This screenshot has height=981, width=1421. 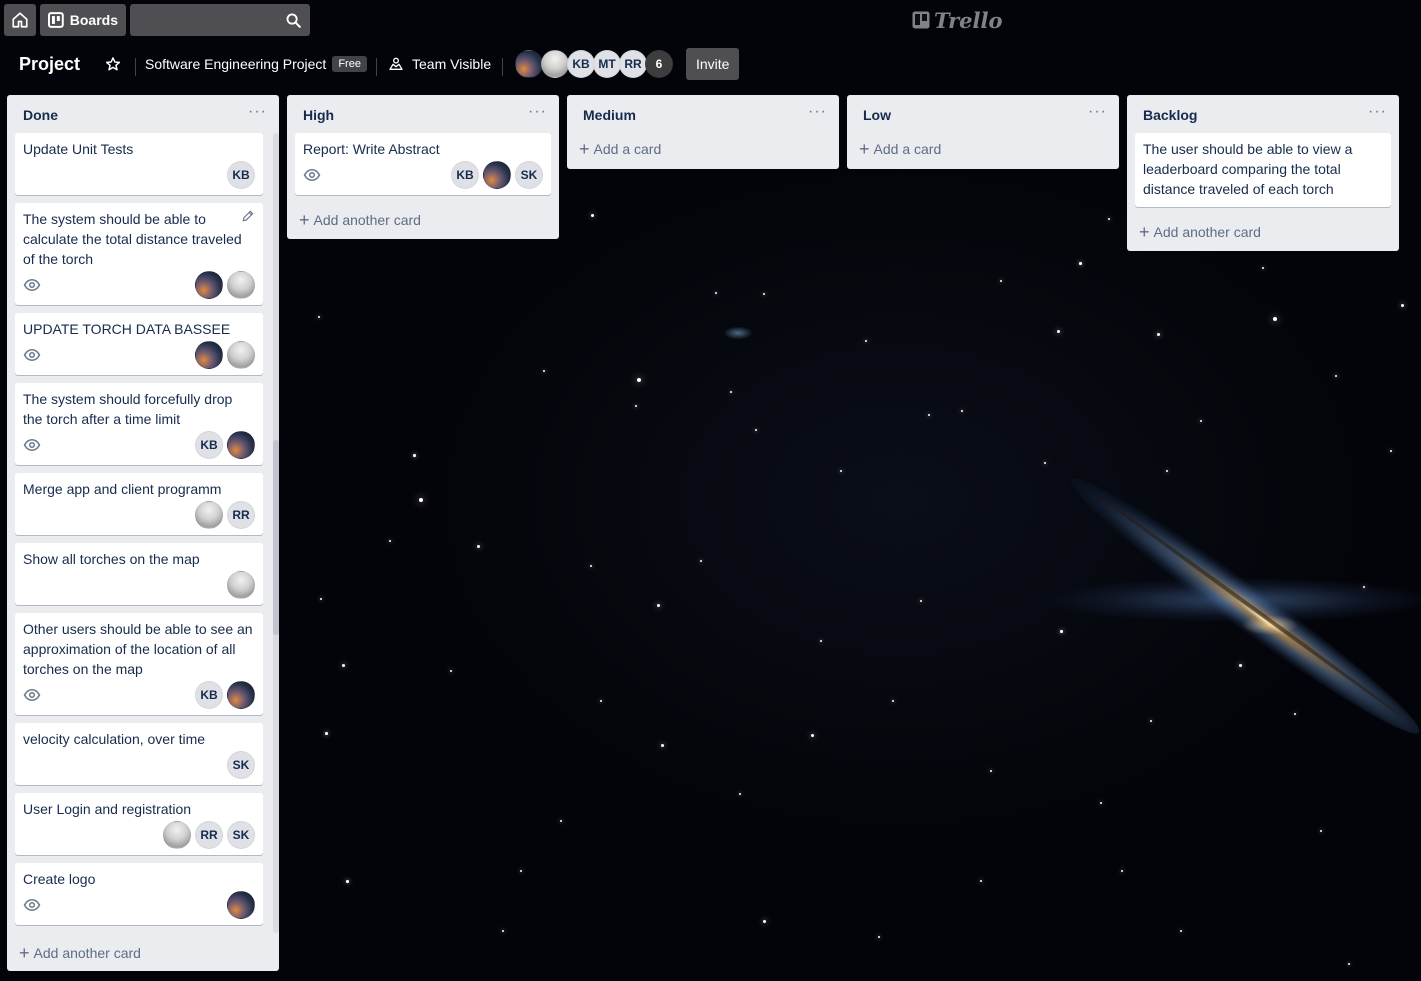 What do you see at coordinates (659, 64) in the screenshot?
I see `member-count: 6` at bounding box center [659, 64].